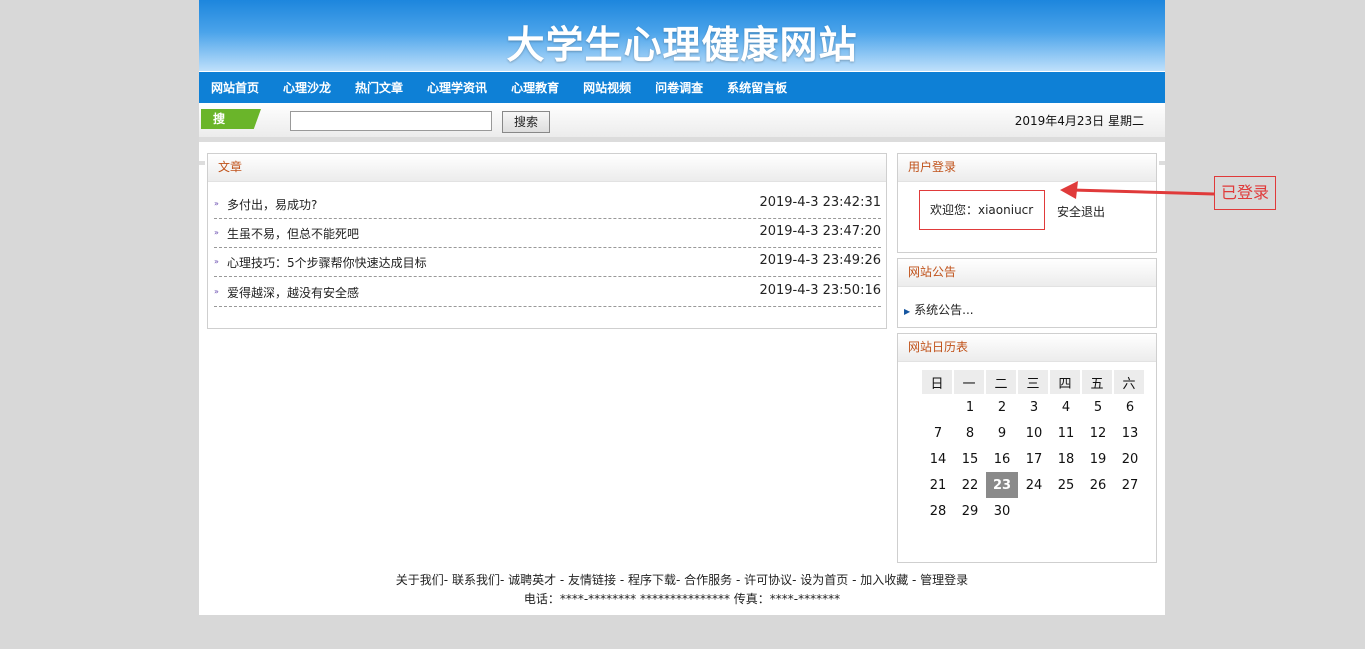 This screenshot has width=1365, height=649. What do you see at coordinates (820, 290) in the screenshot?
I see `article-time: 2019-4-3 23:50:16` at bounding box center [820, 290].